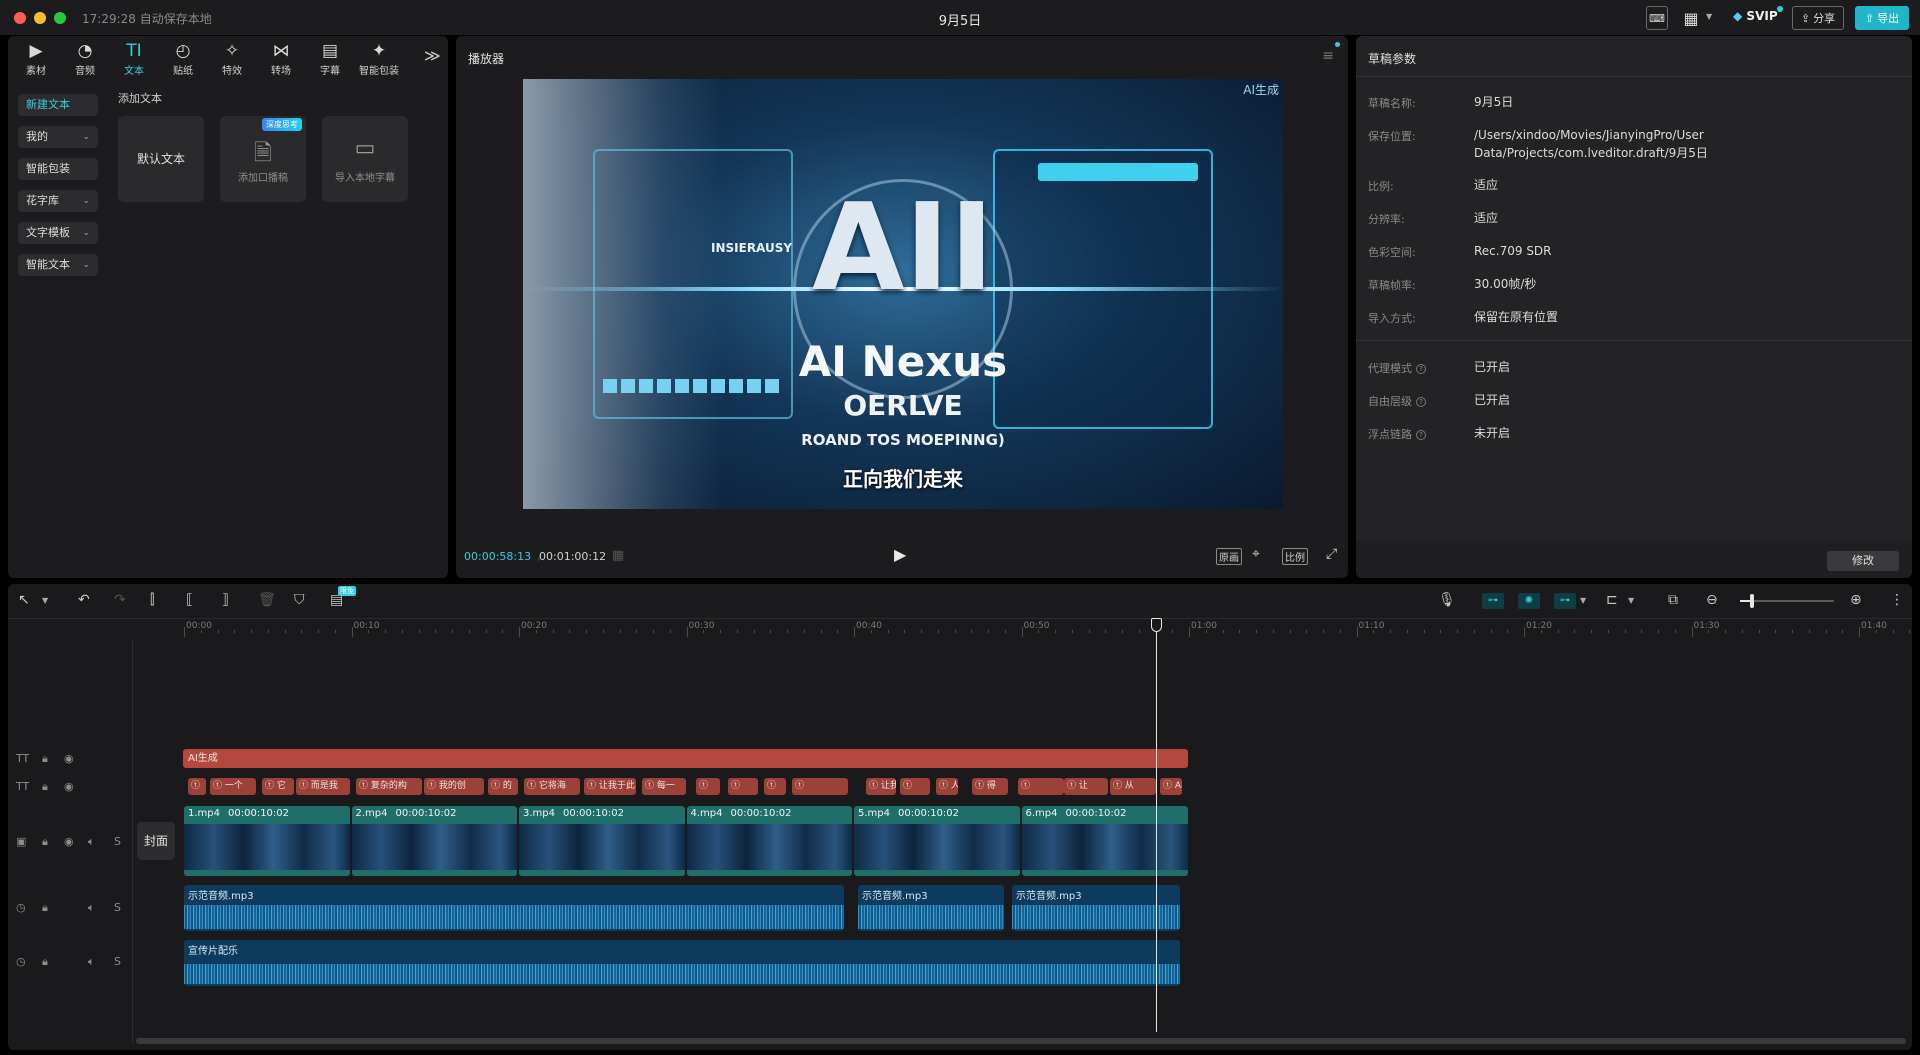 The height and width of the screenshot is (1055, 1920). What do you see at coordinates (134, 58) in the screenshot?
I see `tool-text: TI 文本` at bounding box center [134, 58].